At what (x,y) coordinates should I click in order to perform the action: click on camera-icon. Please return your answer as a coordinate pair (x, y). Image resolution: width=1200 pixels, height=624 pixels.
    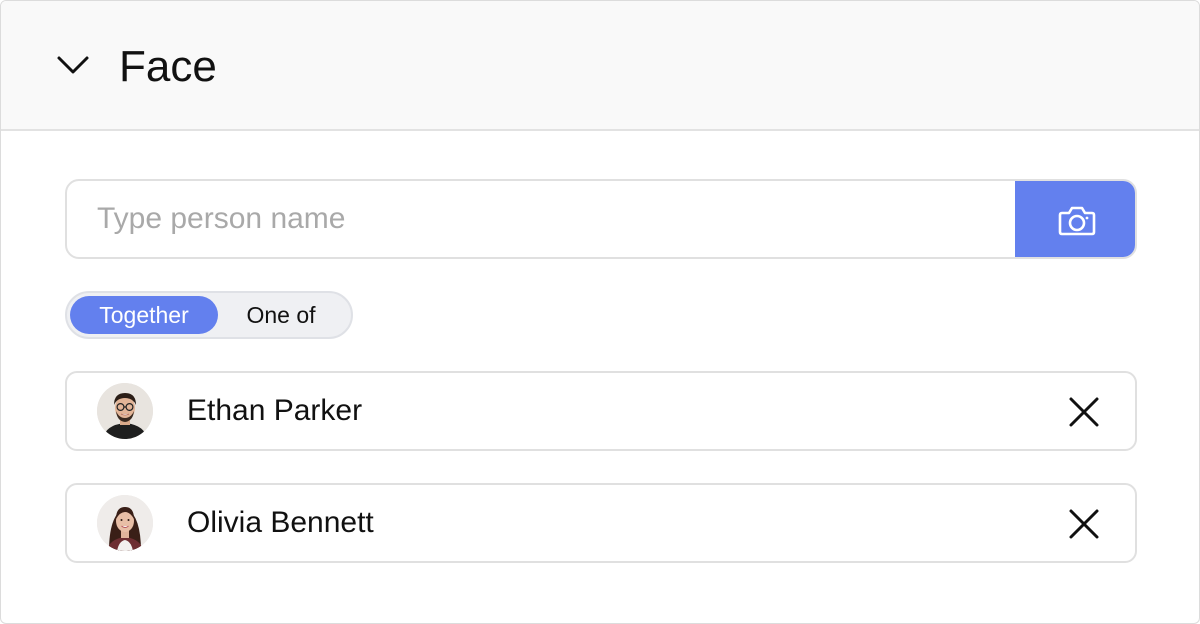
    Looking at the image, I should click on (1077, 221).